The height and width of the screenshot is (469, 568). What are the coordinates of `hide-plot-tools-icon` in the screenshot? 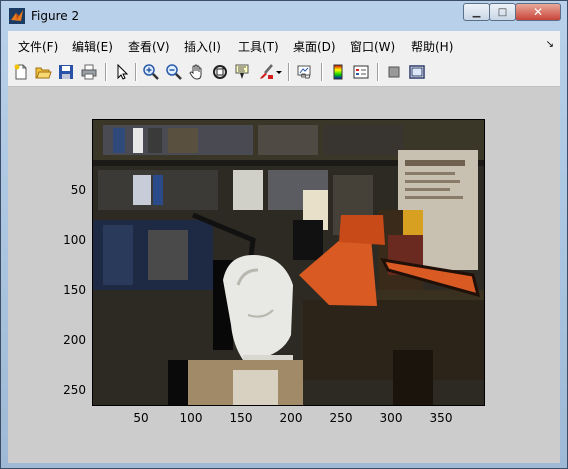 It's located at (394, 72).